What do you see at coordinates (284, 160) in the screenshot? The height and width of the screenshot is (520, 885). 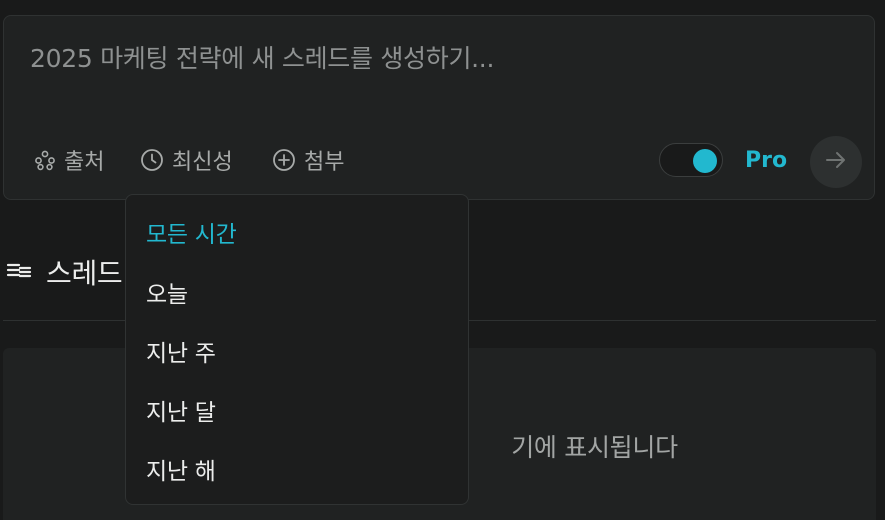 I see `plus-circle-icon` at bounding box center [284, 160].